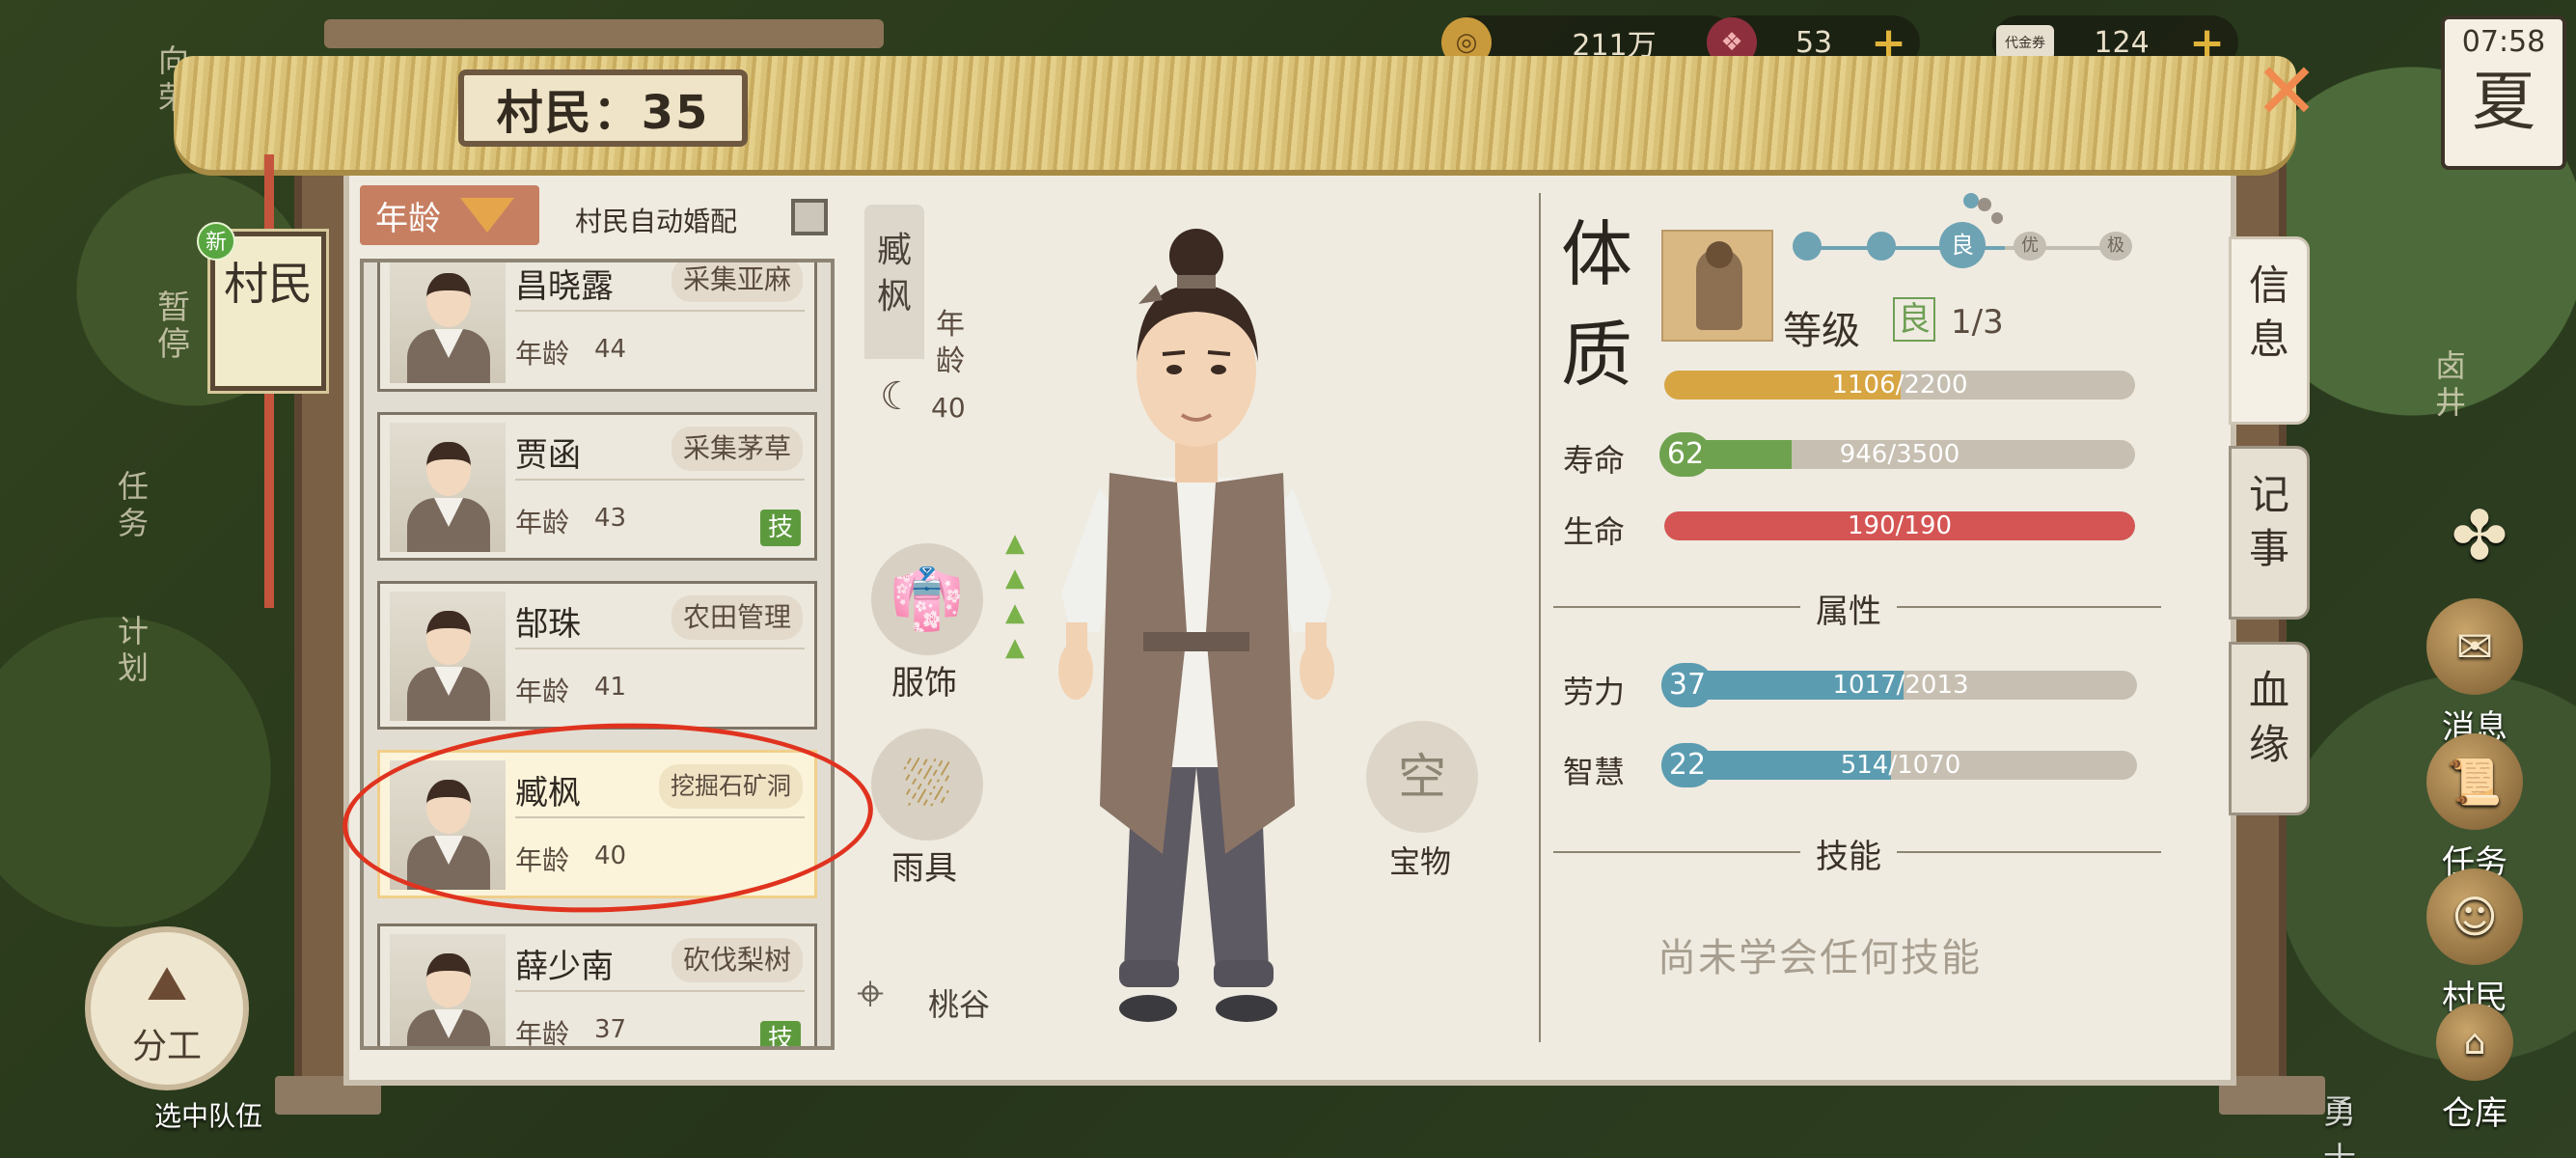  I want to click on villager-card: 昌晓露 采集亚麻 年龄 44, so click(597, 327).